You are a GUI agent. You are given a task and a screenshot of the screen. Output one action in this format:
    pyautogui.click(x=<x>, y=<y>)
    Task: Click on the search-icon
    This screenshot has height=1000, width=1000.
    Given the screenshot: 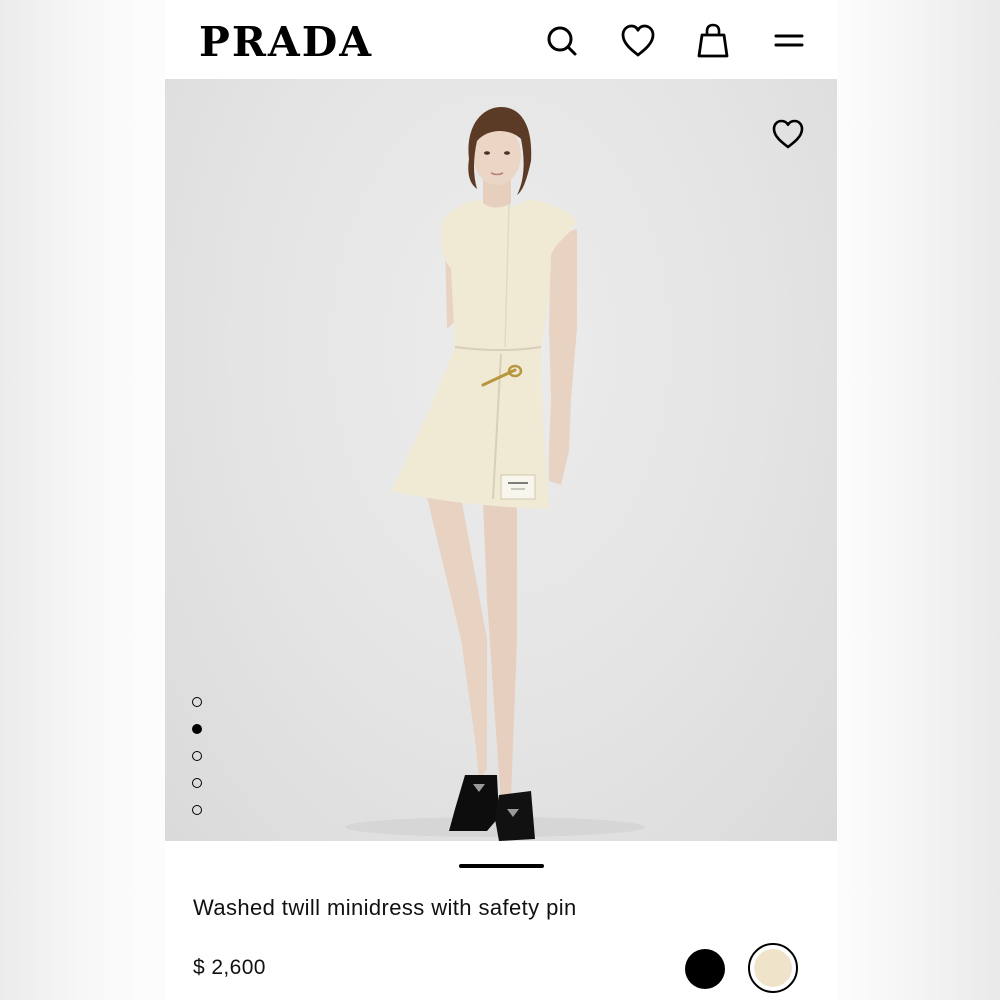 What is the action you would take?
    pyautogui.click(x=562, y=41)
    